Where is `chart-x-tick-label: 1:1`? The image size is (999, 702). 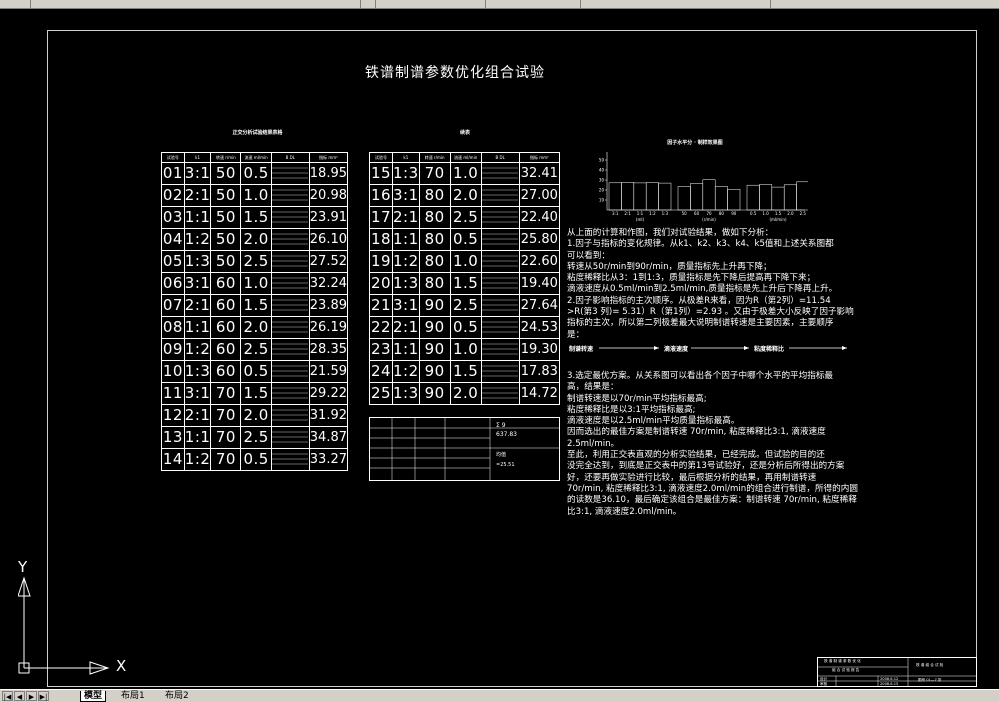 chart-x-tick-label: 1:1 is located at coordinates (640, 213).